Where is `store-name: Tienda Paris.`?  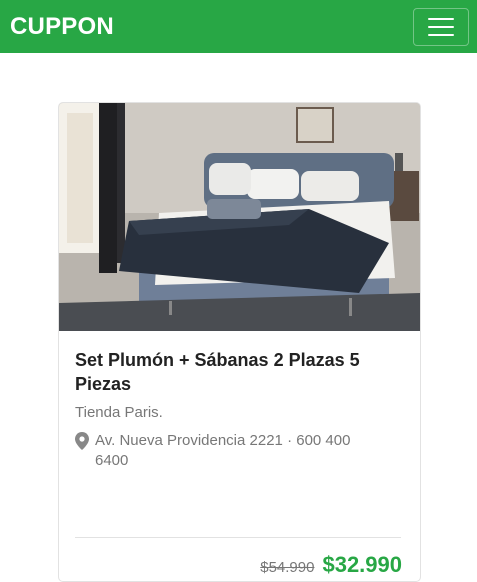 store-name: Tienda Paris. is located at coordinates (119, 412).